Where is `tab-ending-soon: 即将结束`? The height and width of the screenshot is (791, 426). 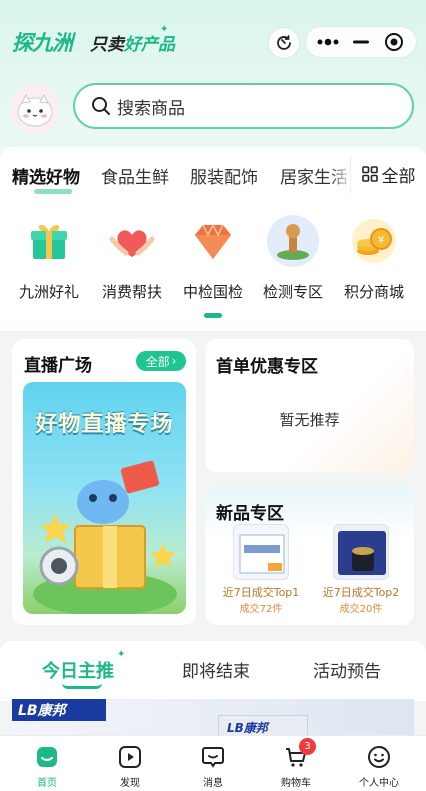 tab-ending-soon: 即将结束 is located at coordinates (216, 669).